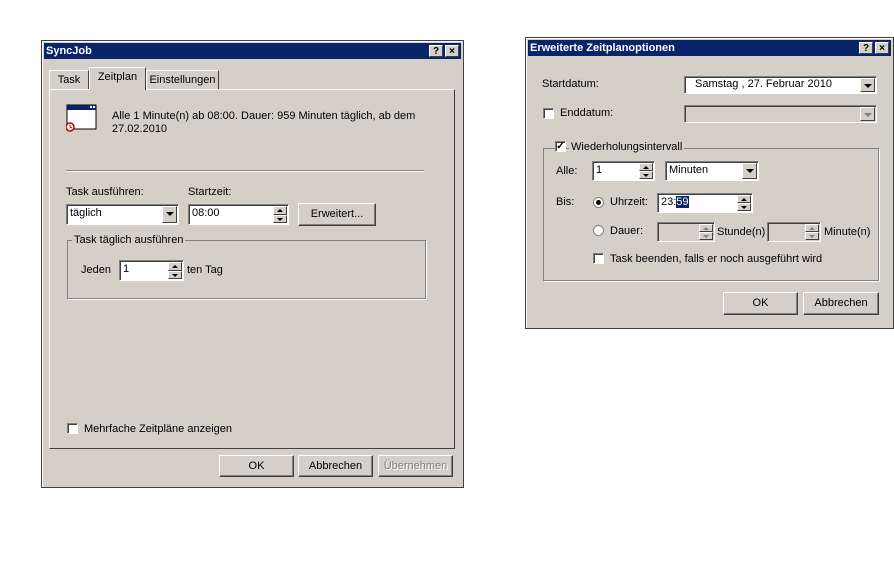 The height and width of the screenshot is (578, 894). I want to click on stunden-label: Stunde(n), so click(741, 232).